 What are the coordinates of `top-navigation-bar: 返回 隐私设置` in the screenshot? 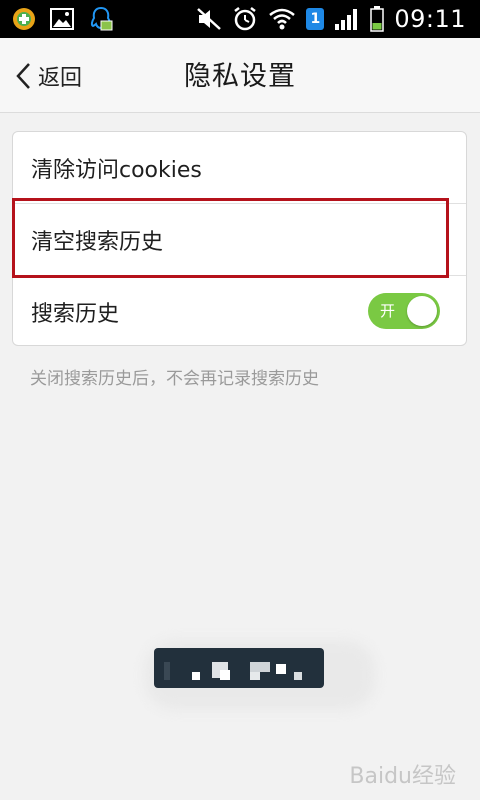 It's located at (240, 75).